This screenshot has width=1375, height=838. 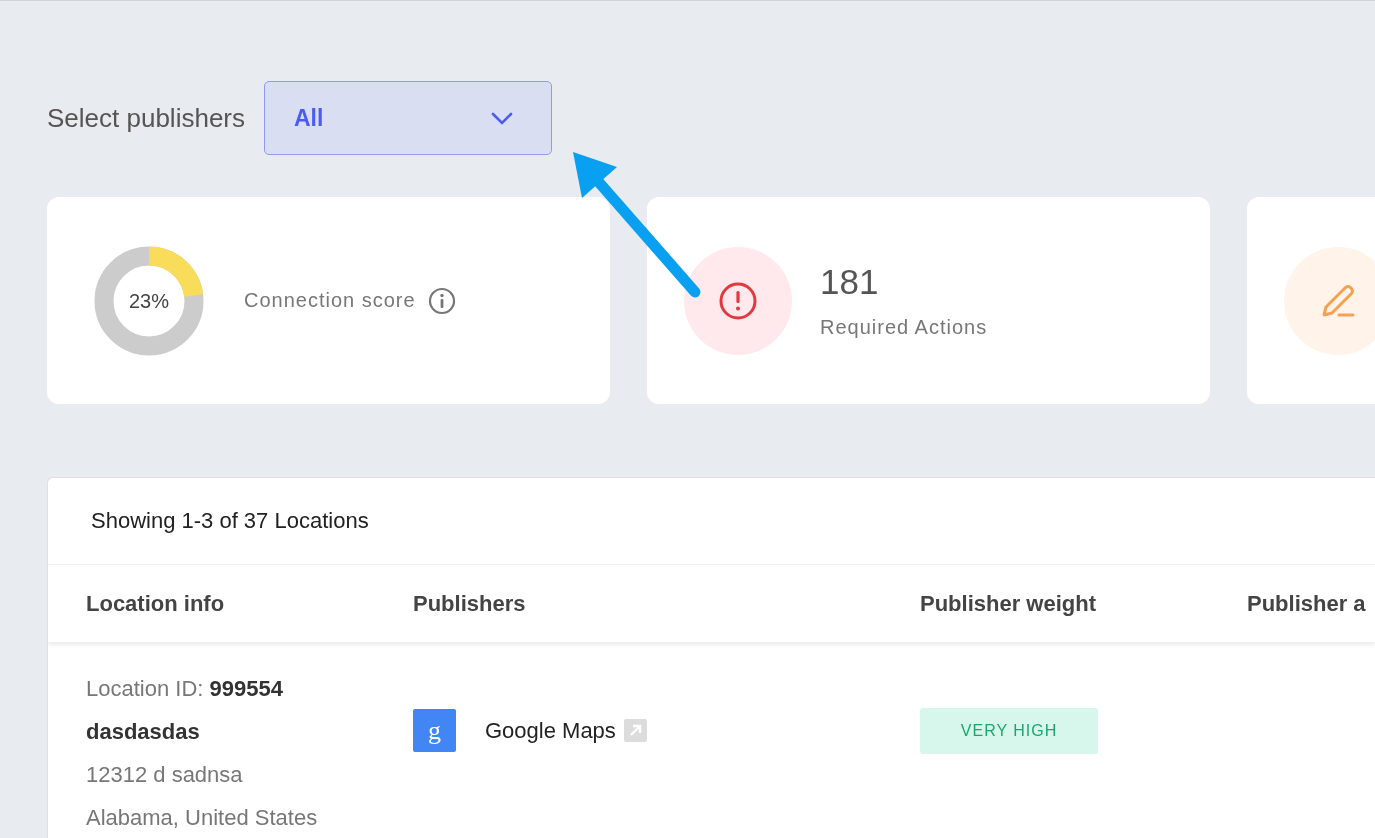 I want to click on column-header: Publisher weight, so click(x=1009, y=603).